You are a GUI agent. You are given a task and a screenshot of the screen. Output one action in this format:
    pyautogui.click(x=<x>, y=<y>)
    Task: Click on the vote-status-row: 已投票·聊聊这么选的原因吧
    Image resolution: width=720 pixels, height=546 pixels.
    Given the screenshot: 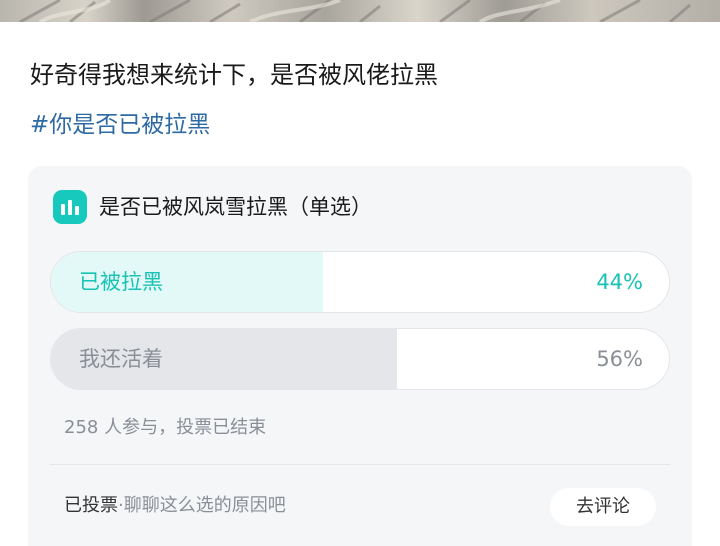 What is the action you would take?
    pyautogui.click(x=175, y=506)
    